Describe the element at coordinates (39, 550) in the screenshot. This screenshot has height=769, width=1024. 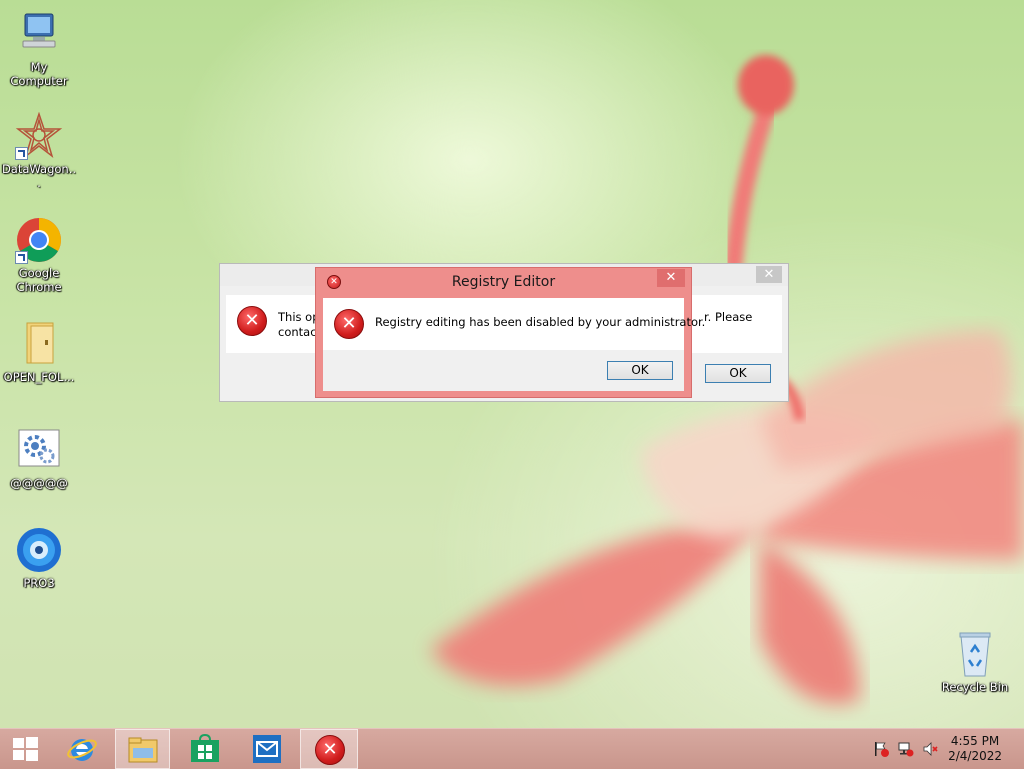
I see `disc-icon` at that location.